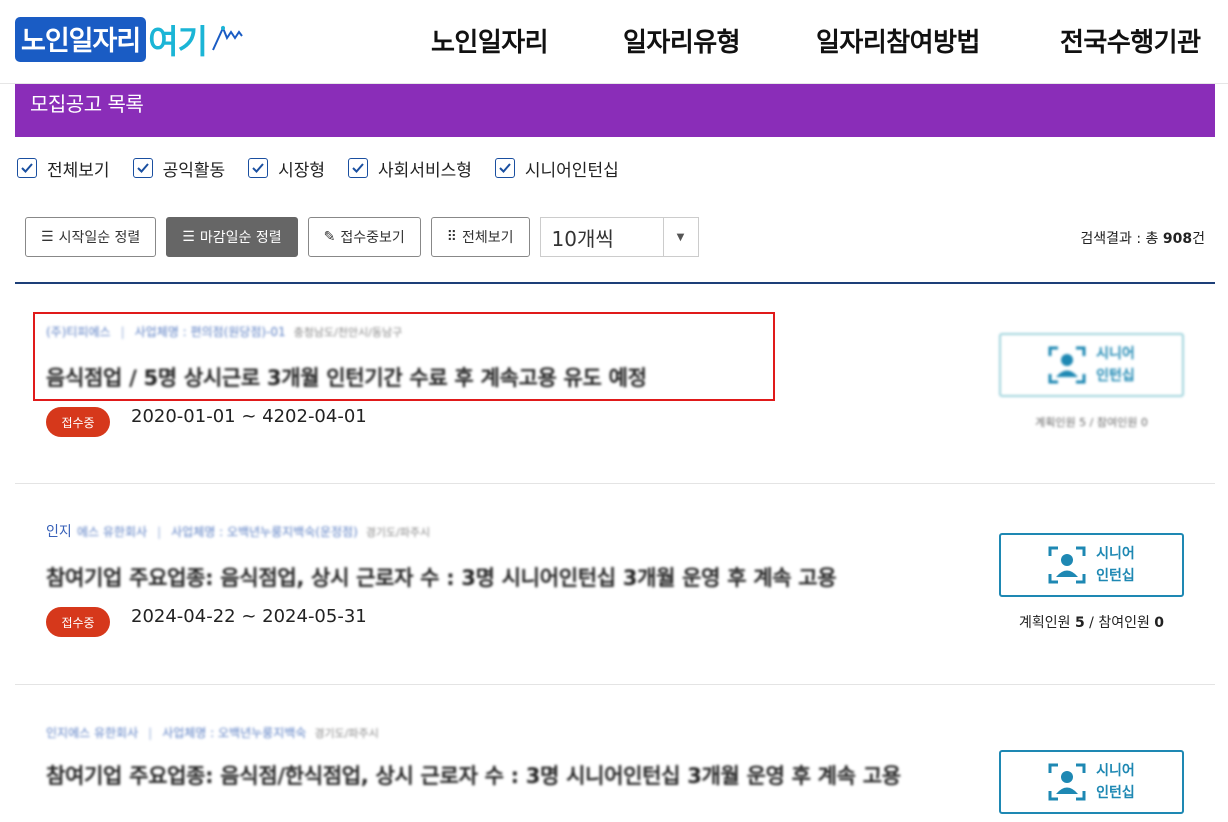 The width and height of the screenshot is (1228, 822). I want to click on sort-end-button: ☰ 마감일순 정렬, so click(232, 237).